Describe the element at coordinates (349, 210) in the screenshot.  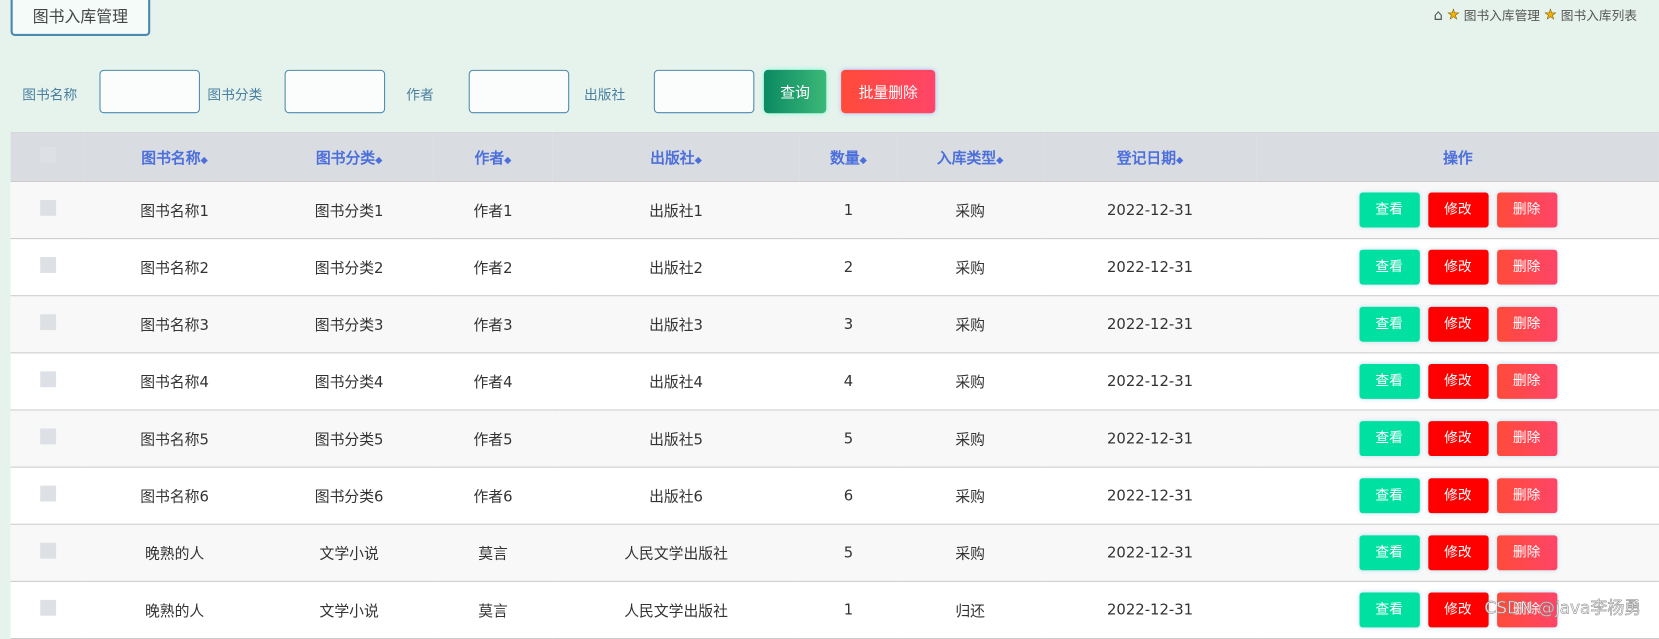
I see `table-cell: 图书分类1` at that location.